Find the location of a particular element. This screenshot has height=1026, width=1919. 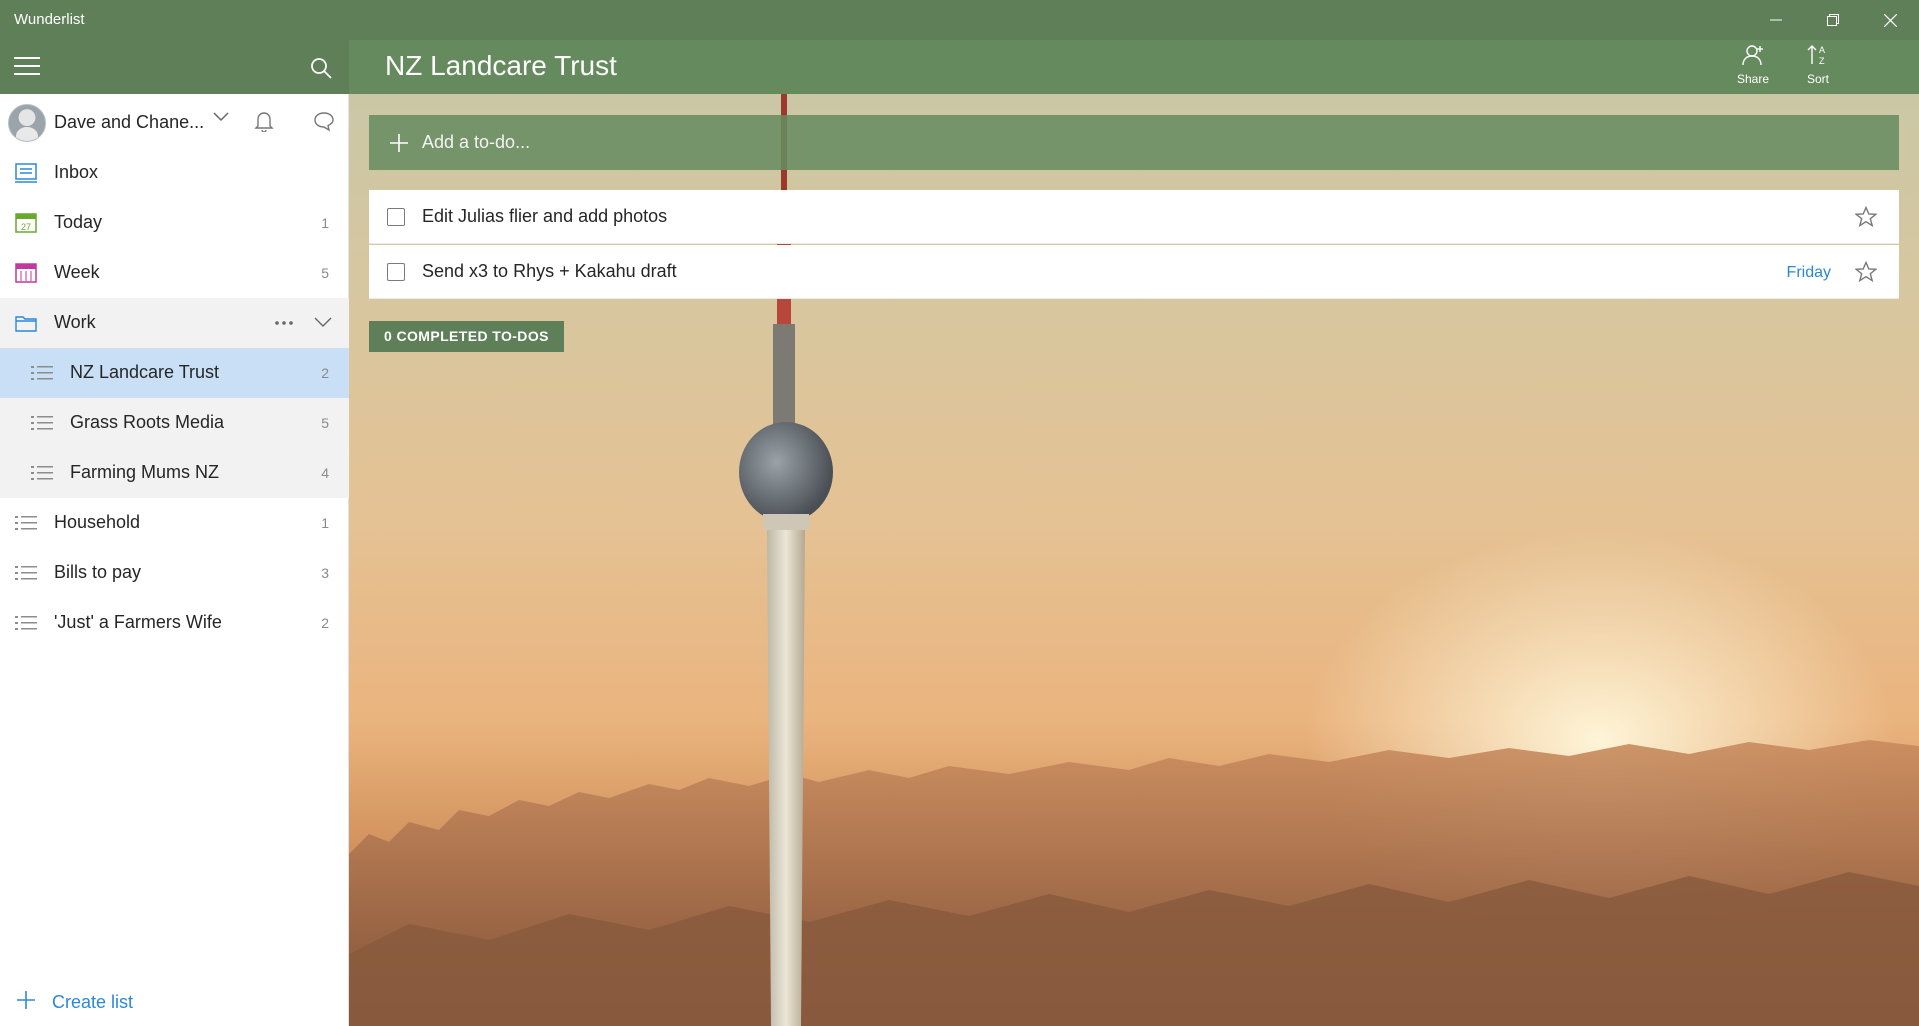

sidebar-item-nz-landcare-trust: NZ Landcare Trust 2 is located at coordinates (174, 373).